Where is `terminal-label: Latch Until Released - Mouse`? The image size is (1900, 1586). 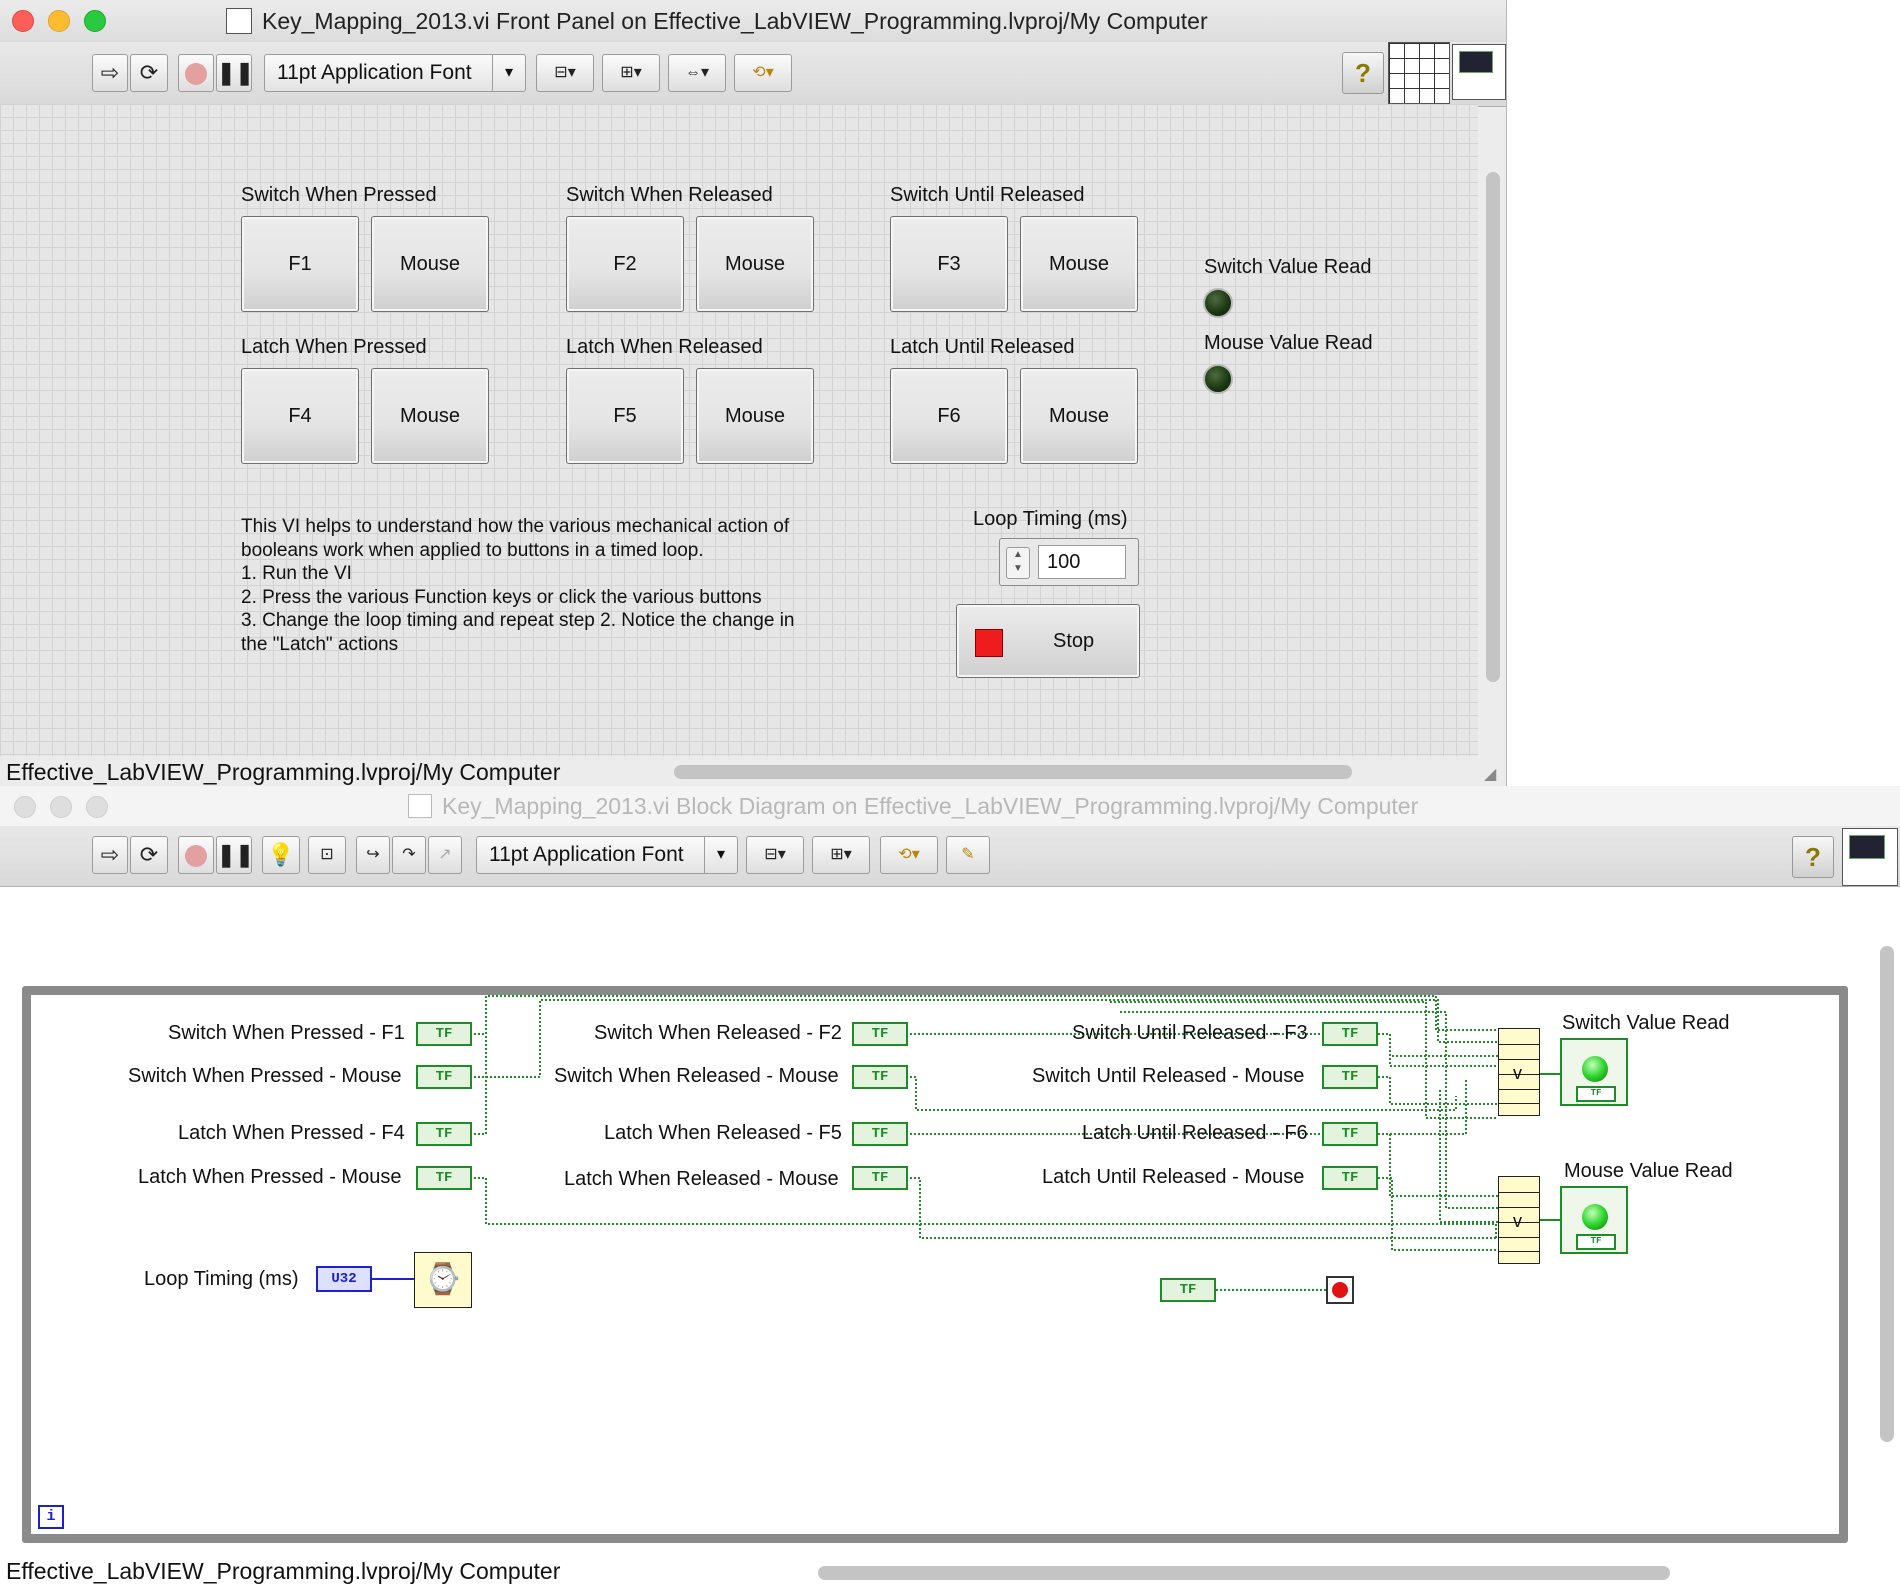
terminal-label: Latch Until Released - Mouse is located at coordinates (1173, 1177).